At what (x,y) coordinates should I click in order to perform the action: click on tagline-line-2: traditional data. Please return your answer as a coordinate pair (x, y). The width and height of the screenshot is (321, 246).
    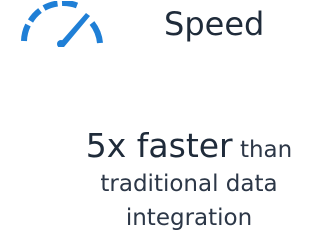
    Looking at the image, I should click on (189, 184).